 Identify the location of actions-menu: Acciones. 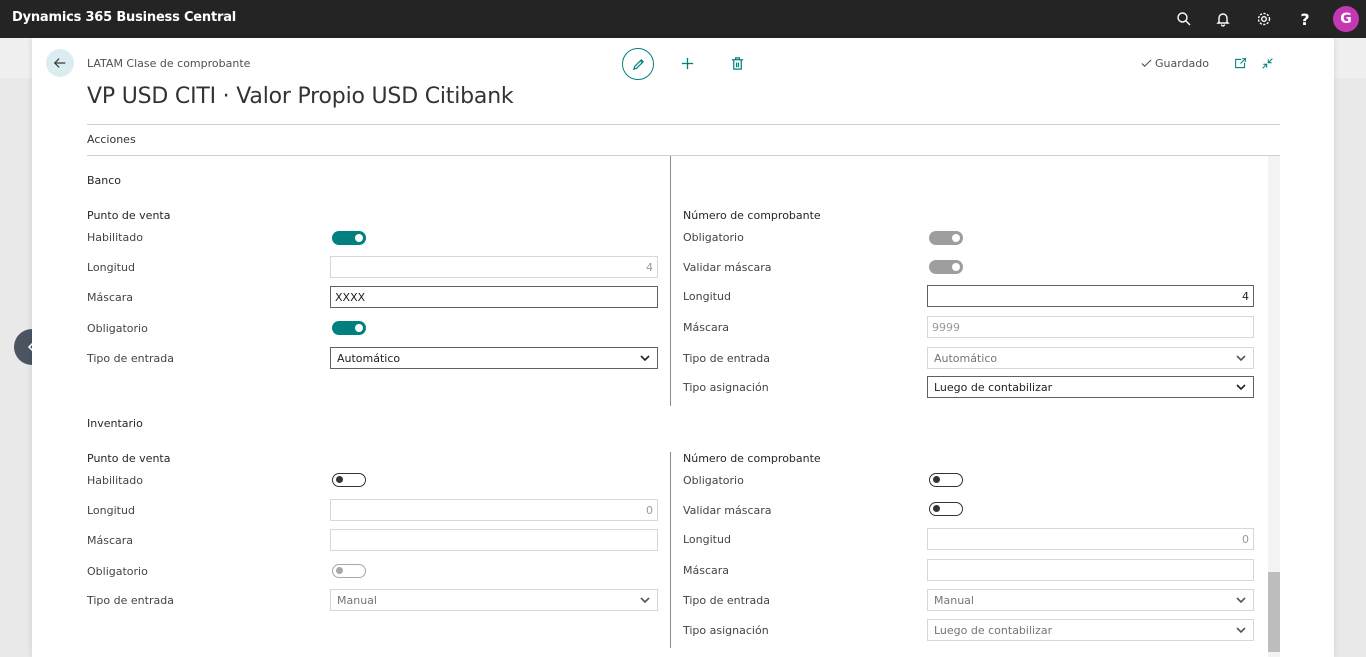
(111, 139).